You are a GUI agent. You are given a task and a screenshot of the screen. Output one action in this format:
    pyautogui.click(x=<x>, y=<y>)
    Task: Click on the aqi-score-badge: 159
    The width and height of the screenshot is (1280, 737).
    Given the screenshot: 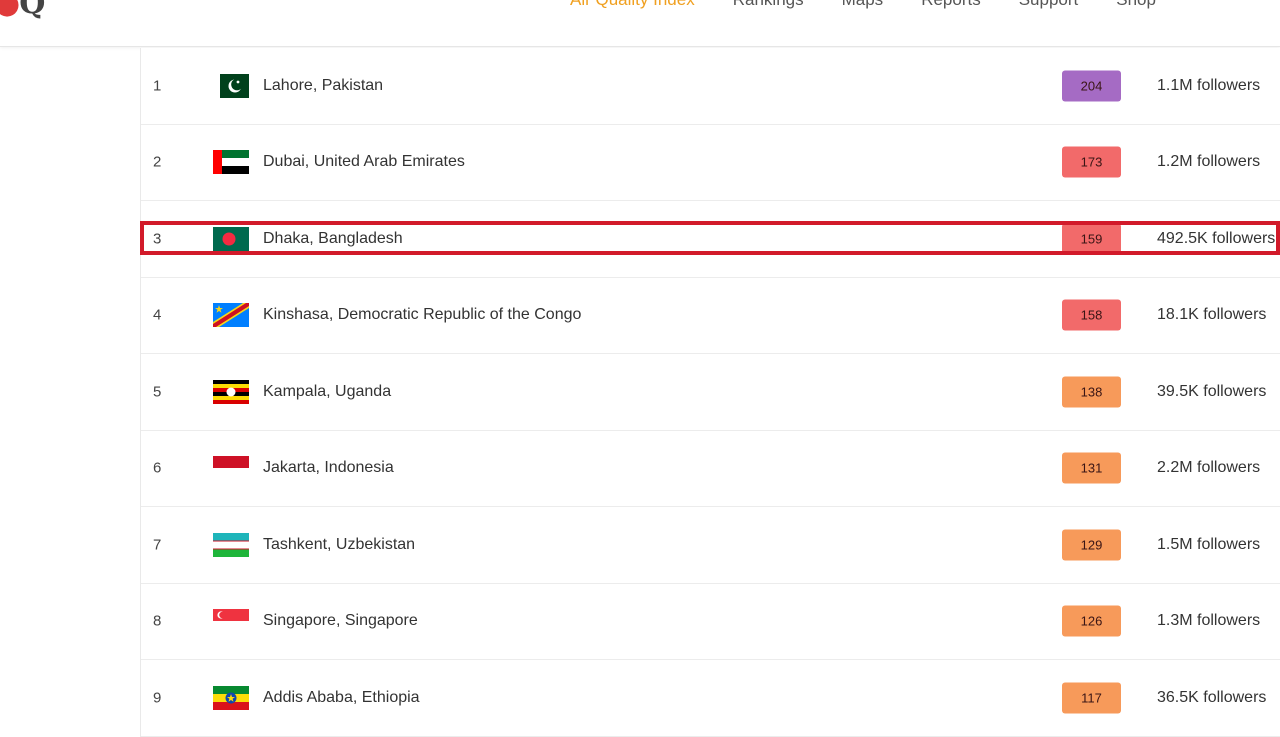 What is the action you would take?
    pyautogui.click(x=1091, y=239)
    